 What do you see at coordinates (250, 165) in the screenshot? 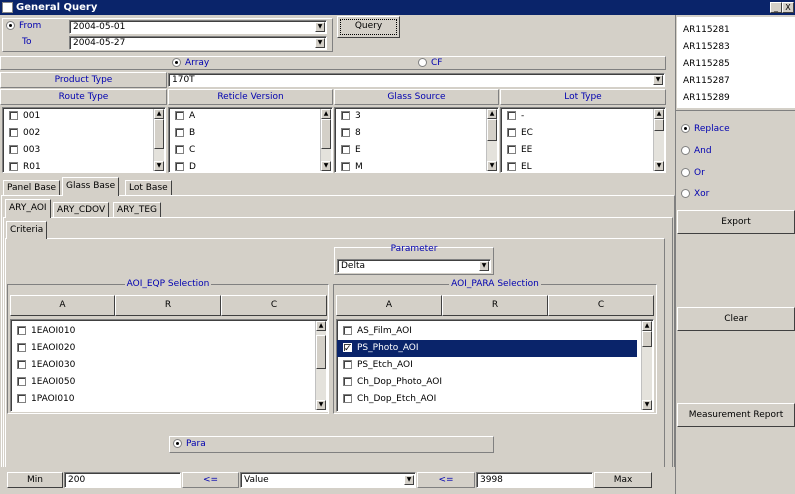
I see `list-item: D` at bounding box center [250, 165].